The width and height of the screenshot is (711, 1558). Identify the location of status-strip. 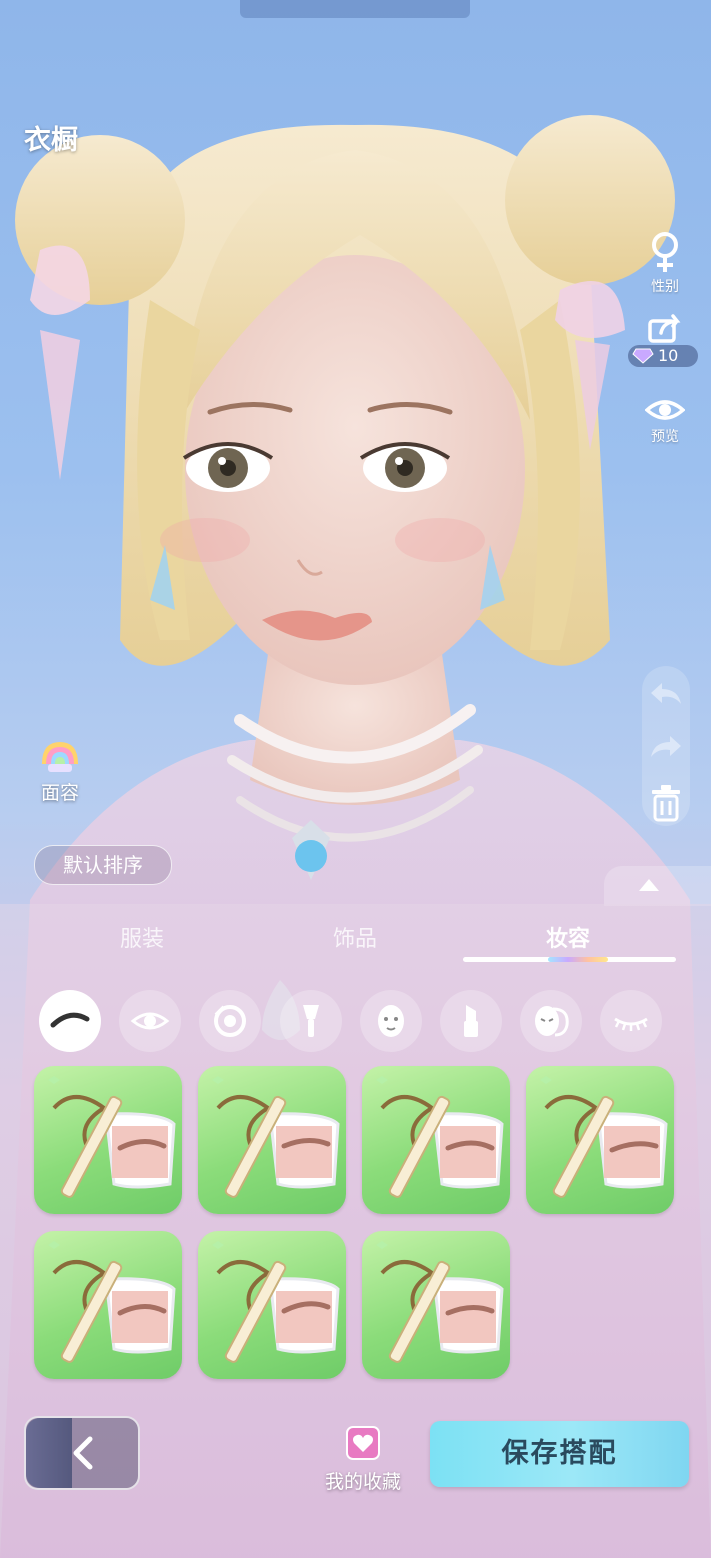
(355, 9).